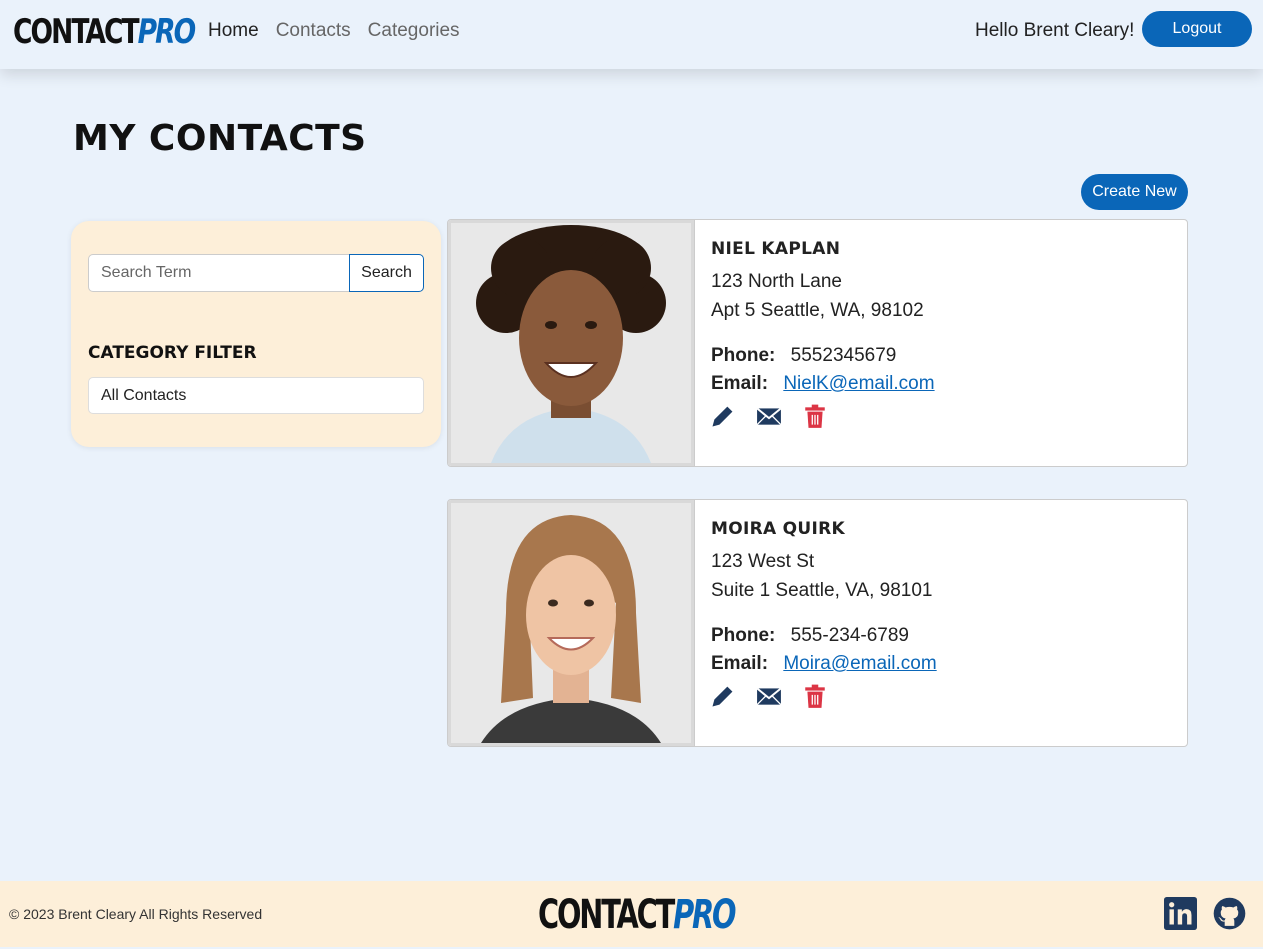 The image size is (1263, 949). I want to click on social-links, so click(1205, 913).